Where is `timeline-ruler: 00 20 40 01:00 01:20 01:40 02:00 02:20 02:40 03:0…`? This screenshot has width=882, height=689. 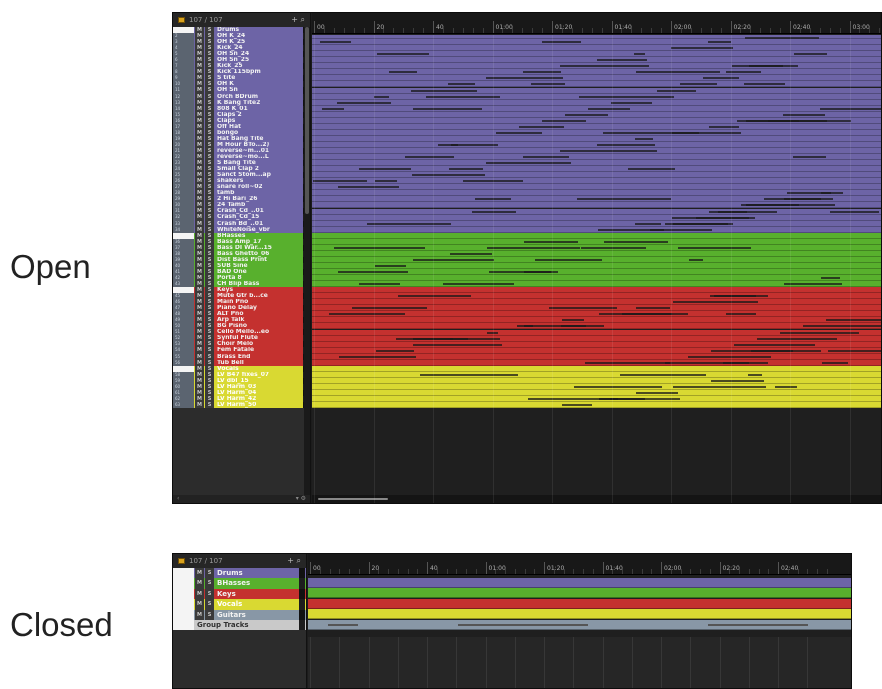
timeline-ruler: 00 20 40 01:00 01:20 01:40 02:00 02:20 02:40 03:0… is located at coordinates (596, 23).